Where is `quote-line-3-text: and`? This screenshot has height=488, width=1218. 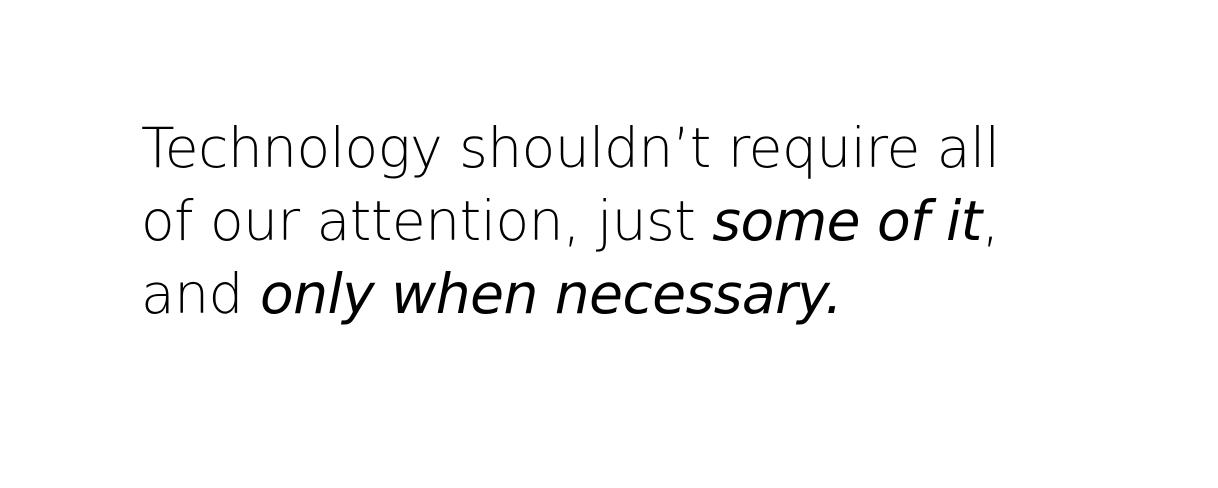
quote-line-3-text: and is located at coordinates (200, 294).